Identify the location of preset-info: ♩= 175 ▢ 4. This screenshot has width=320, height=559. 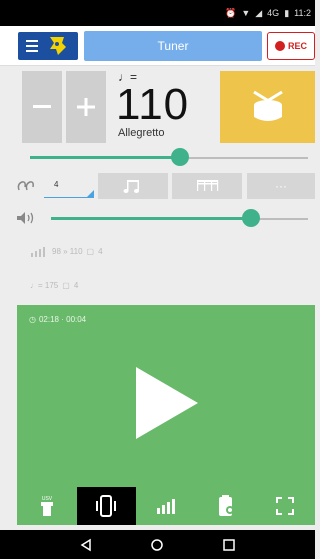
(54, 285).